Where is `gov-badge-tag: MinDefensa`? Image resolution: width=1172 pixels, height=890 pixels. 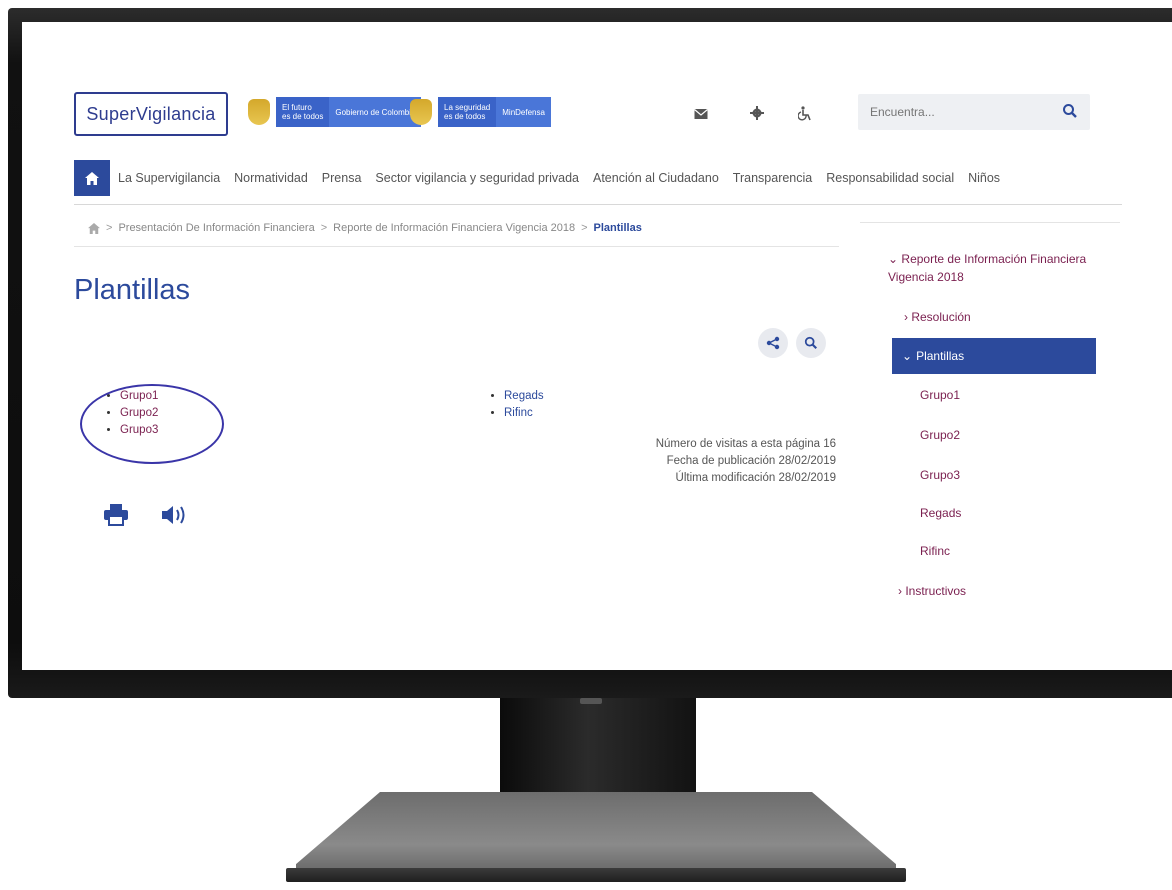 gov-badge-tag: MinDefensa is located at coordinates (523, 112).